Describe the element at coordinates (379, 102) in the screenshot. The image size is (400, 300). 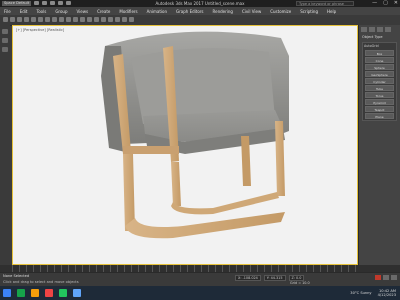
I see `pyramid-button: Pyramid` at that location.